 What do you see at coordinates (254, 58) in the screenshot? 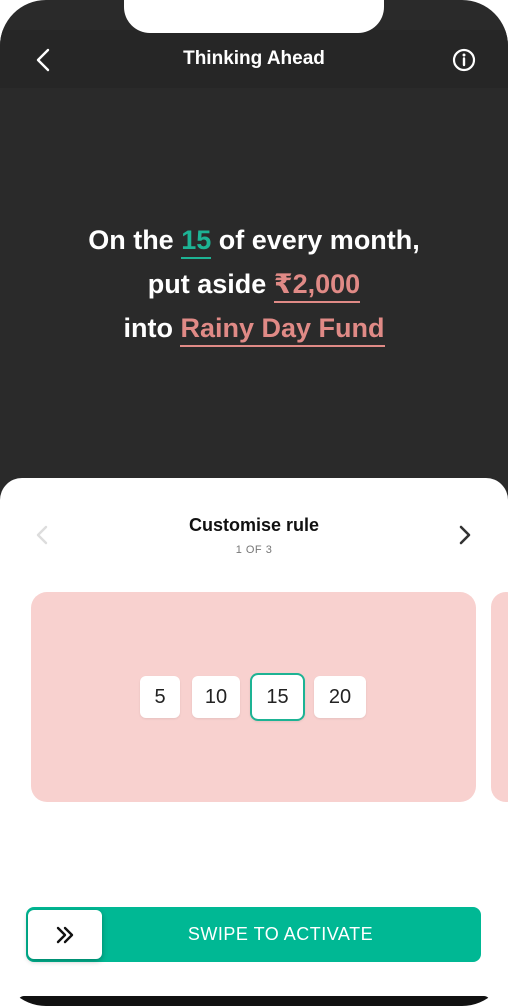
I see `page-title: Thinking Ahead` at bounding box center [254, 58].